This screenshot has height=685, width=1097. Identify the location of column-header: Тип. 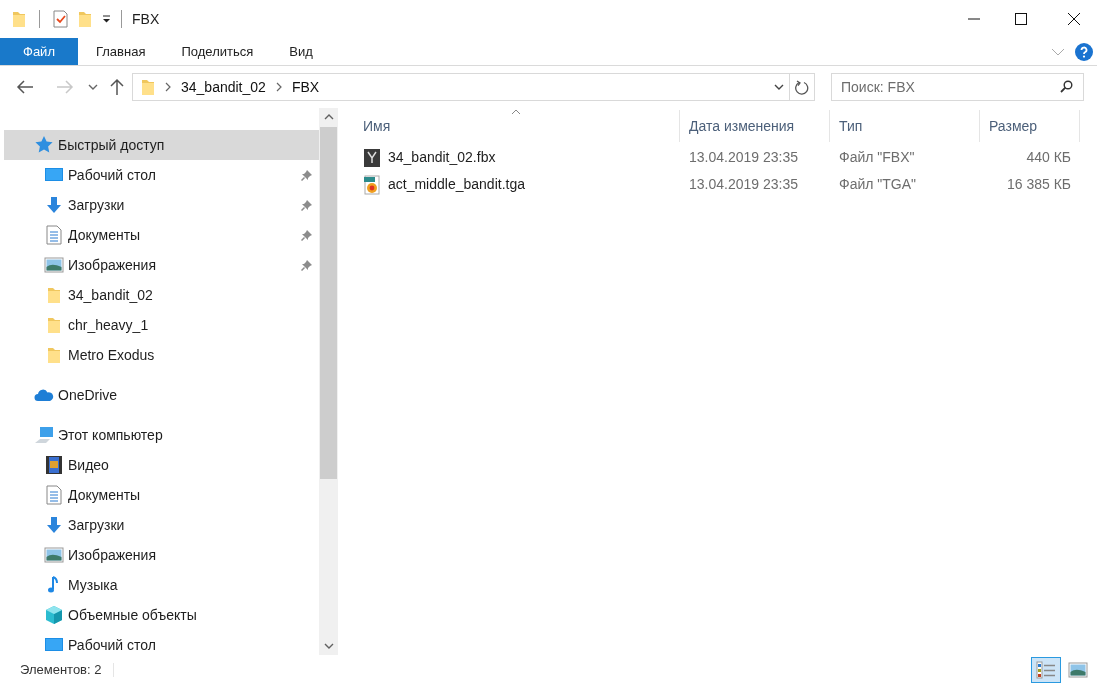
(905, 126).